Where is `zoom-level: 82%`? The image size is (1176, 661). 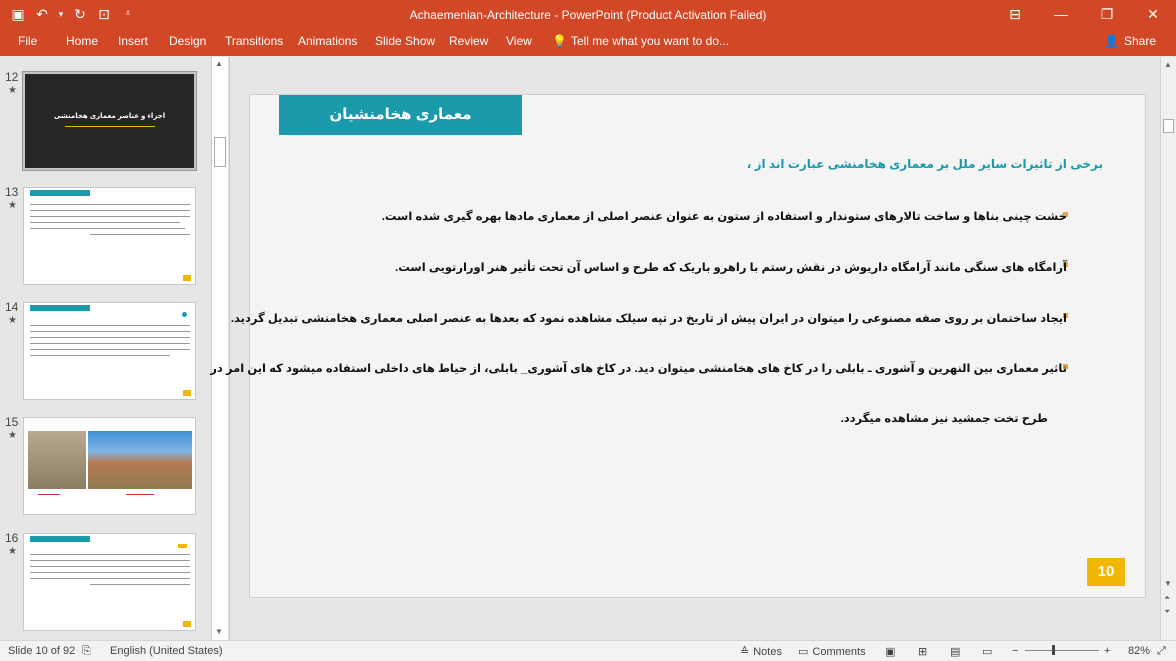
zoom-level: 82% is located at coordinates (1139, 651).